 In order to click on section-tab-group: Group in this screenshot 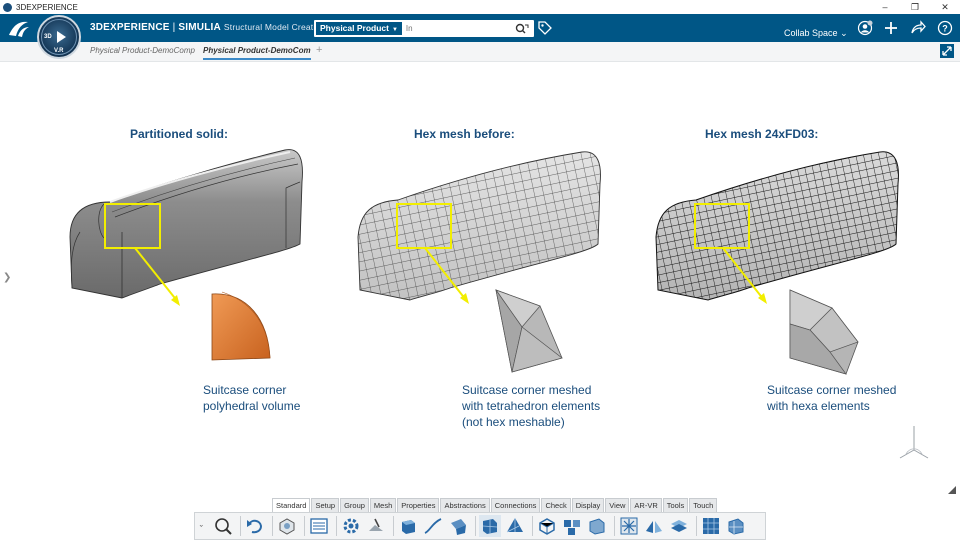, I will do `click(354, 505)`.